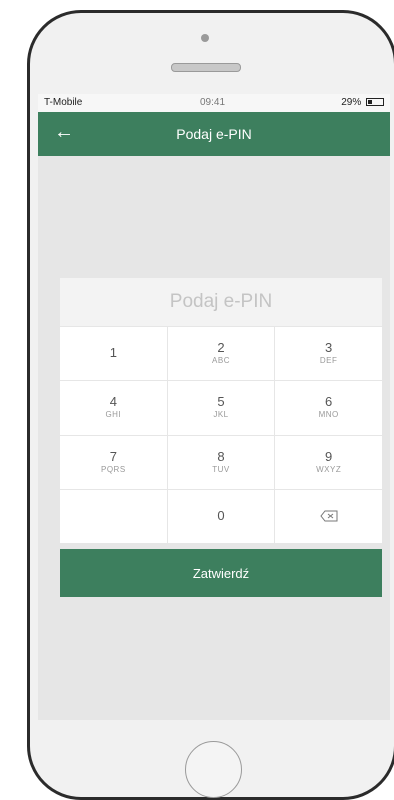  I want to click on page-title: Podaj e-PIN, so click(214, 134).